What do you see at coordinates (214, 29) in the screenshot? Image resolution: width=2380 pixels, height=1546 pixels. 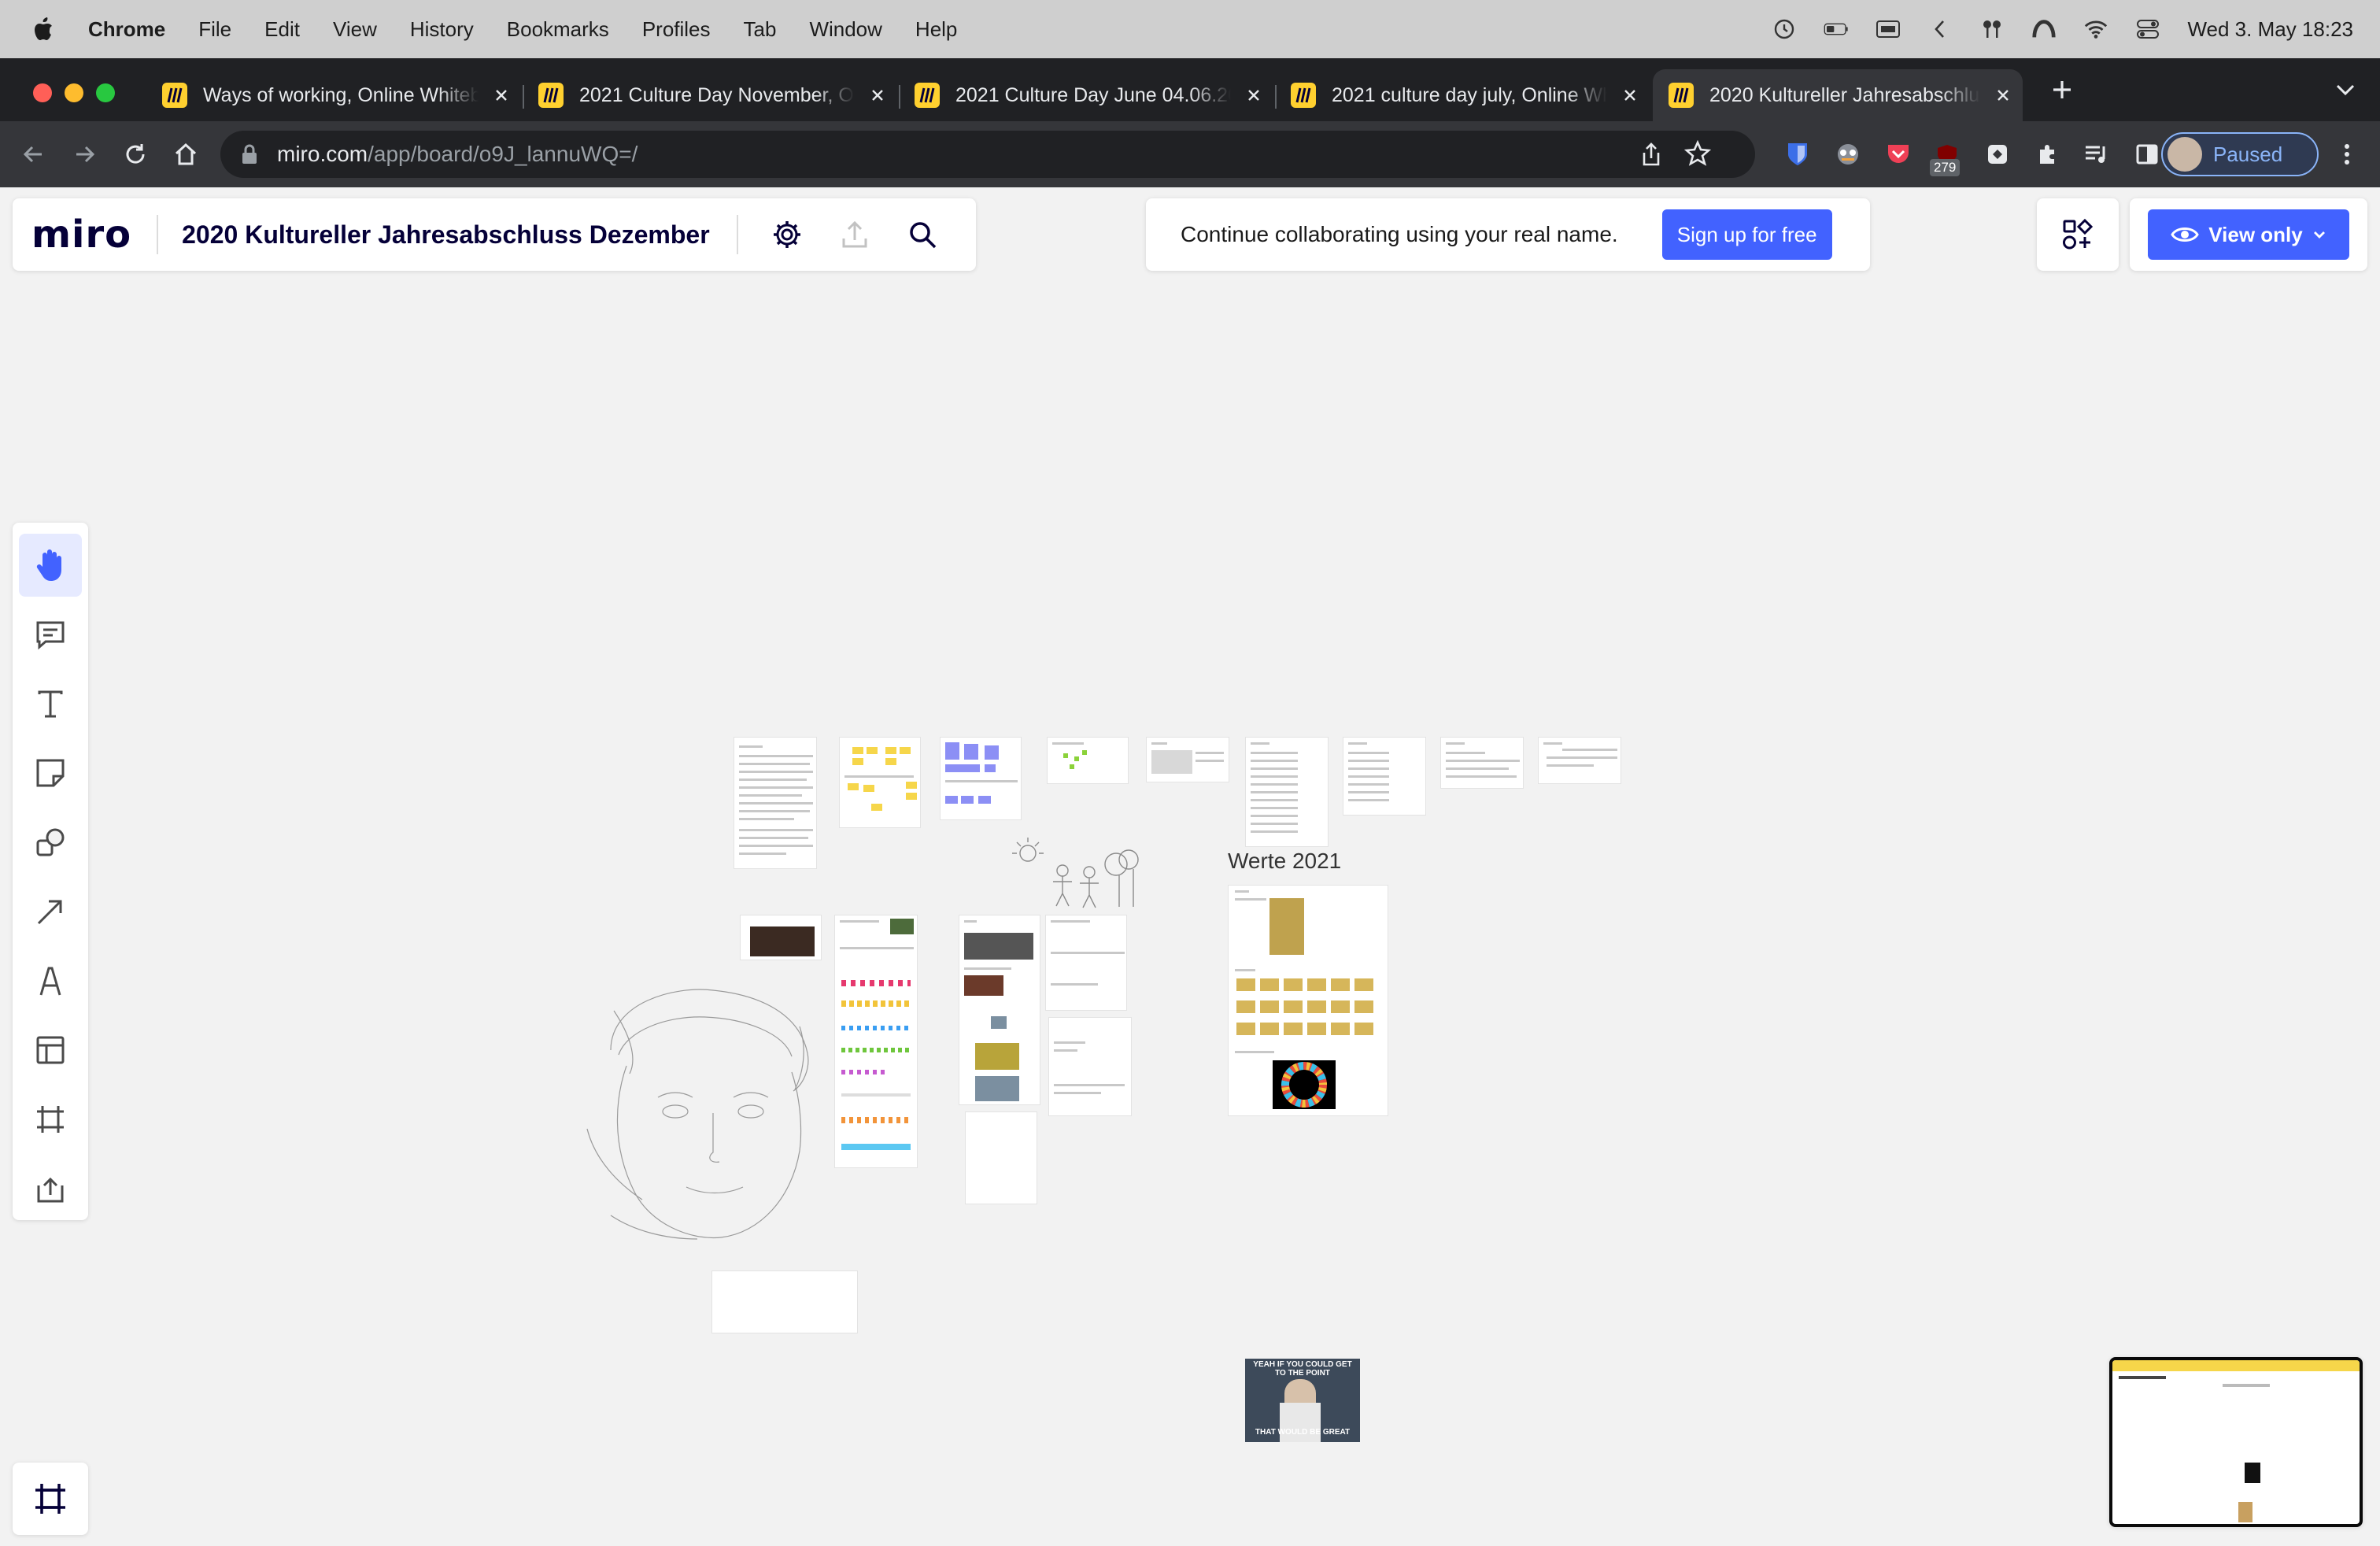 I see `menu-file: File` at bounding box center [214, 29].